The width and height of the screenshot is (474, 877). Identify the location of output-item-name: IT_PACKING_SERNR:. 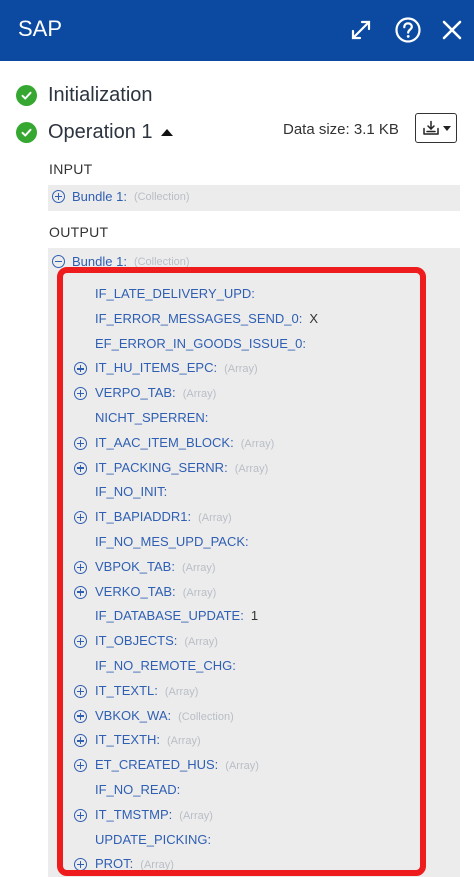
(161, 467).